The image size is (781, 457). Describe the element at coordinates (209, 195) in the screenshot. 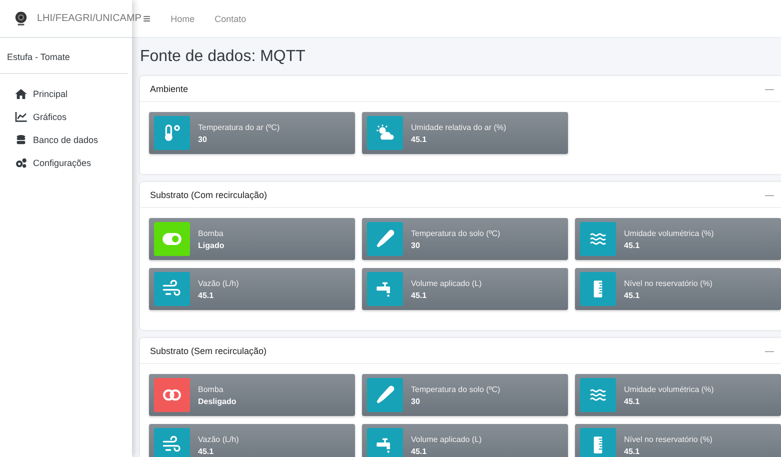

I see `card-title: Substrato (Com recirculação)` at that location.